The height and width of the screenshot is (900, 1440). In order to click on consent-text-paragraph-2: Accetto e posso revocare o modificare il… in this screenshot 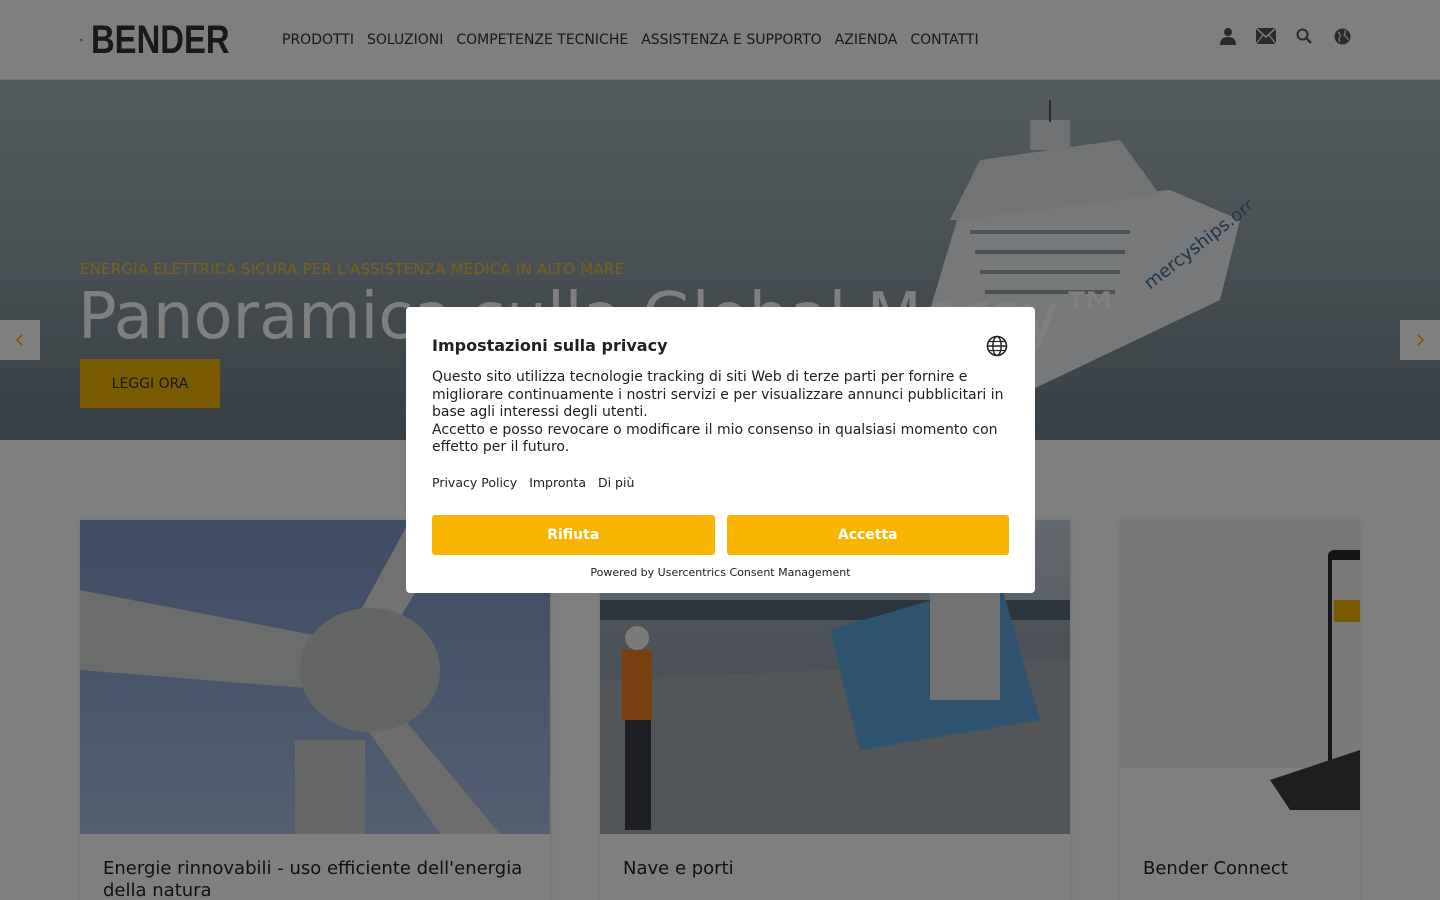, I will do `click(715, 438)`.